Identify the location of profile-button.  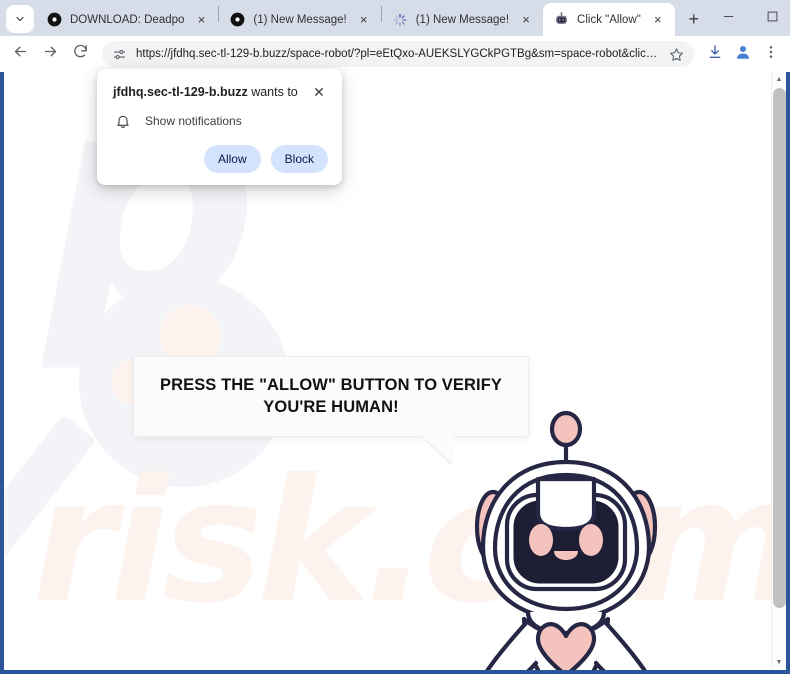
(743, 54).